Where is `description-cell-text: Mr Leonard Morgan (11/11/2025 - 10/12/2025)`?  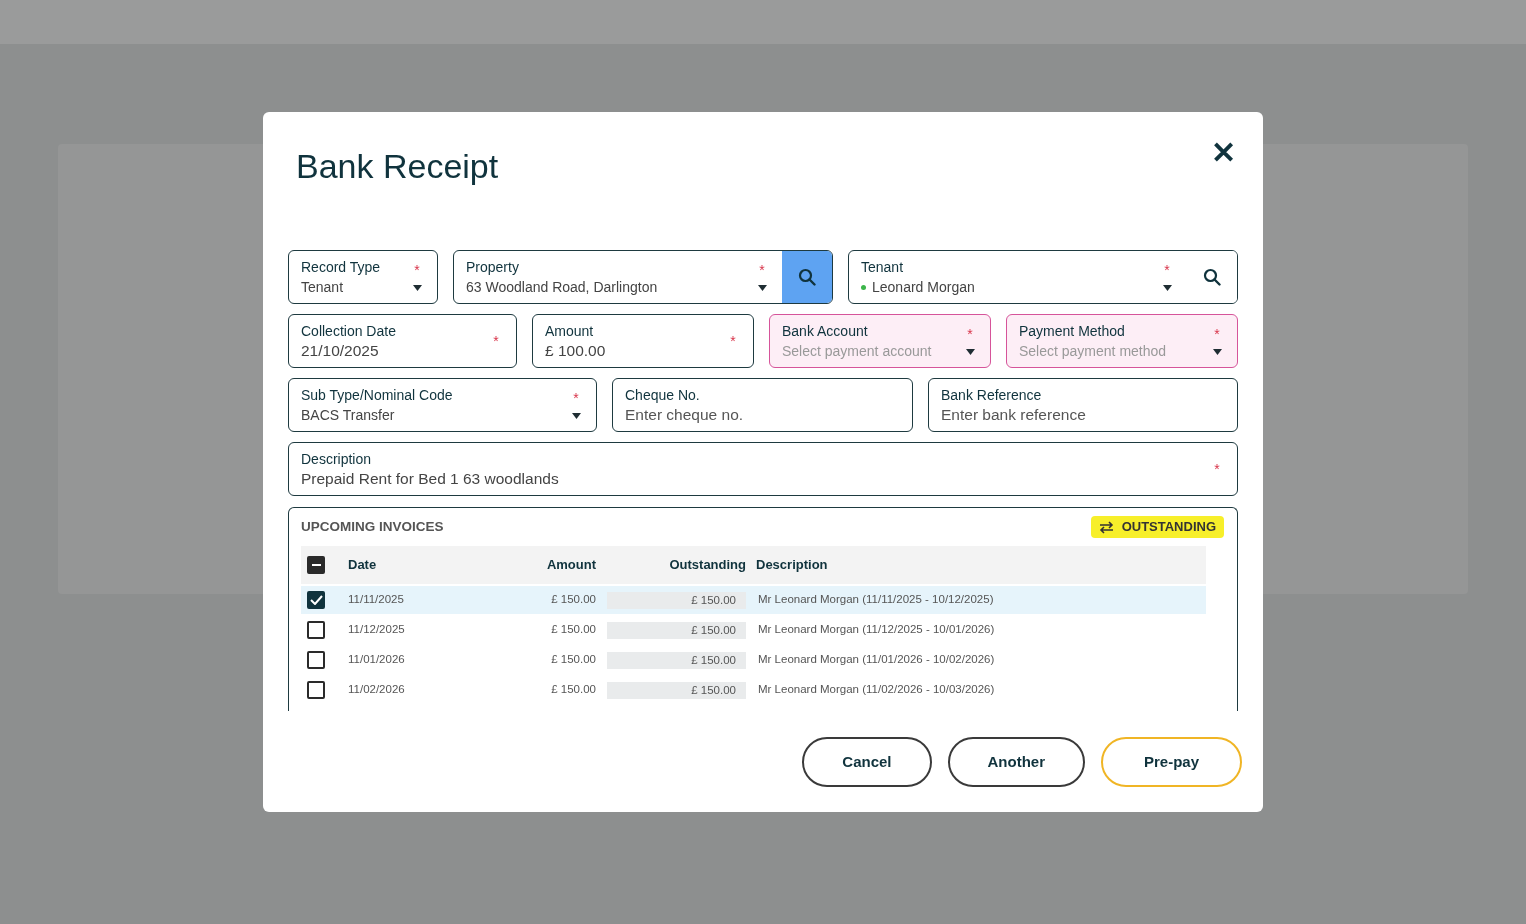
description-cell-text: Mr Leonard Morgan (11/11/2025 - 10/12/2025) is located at coordinates (876, 600).